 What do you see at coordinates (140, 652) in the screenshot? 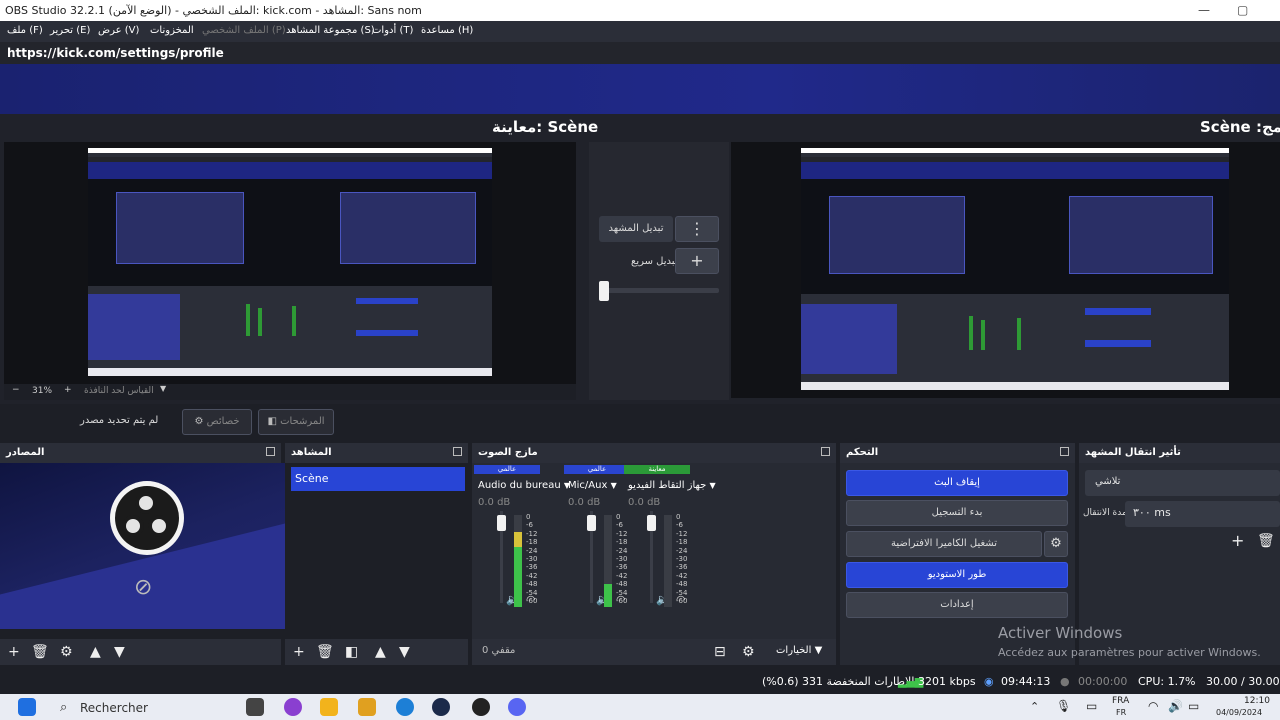
I see `sources-footer: + 🗑 ⚙ ▲ ▼` at bounding box center [140, 652].